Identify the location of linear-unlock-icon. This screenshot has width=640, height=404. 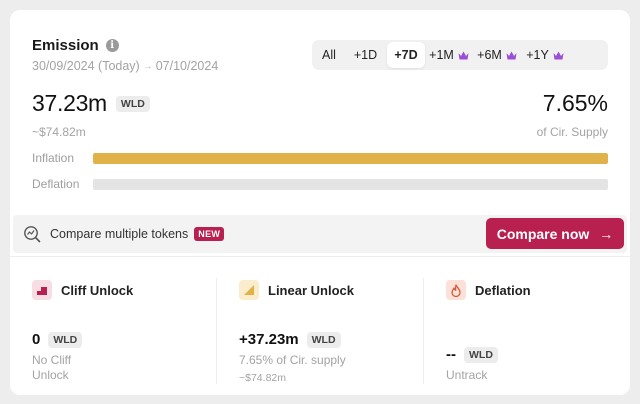
(249, 290).